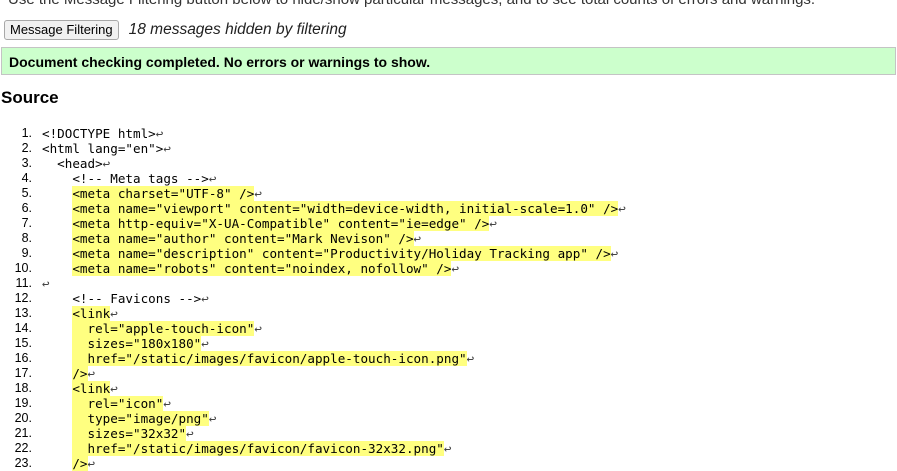  I want to click on code-text: <!DOCTYPE html>, so click(99, 133).